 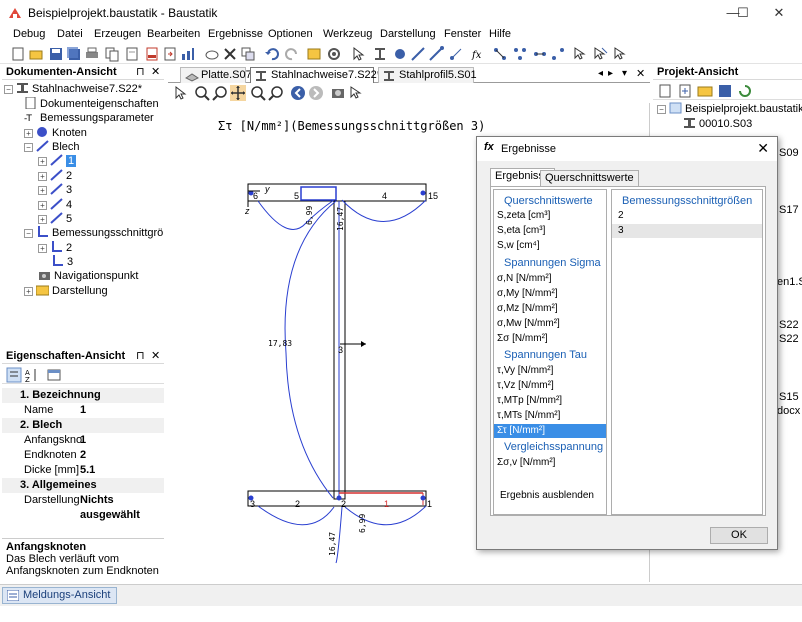 What do you see at coordinates (620, 54) in the screenshot?
I see `select-all-icon` at bounding box center [620, 54].